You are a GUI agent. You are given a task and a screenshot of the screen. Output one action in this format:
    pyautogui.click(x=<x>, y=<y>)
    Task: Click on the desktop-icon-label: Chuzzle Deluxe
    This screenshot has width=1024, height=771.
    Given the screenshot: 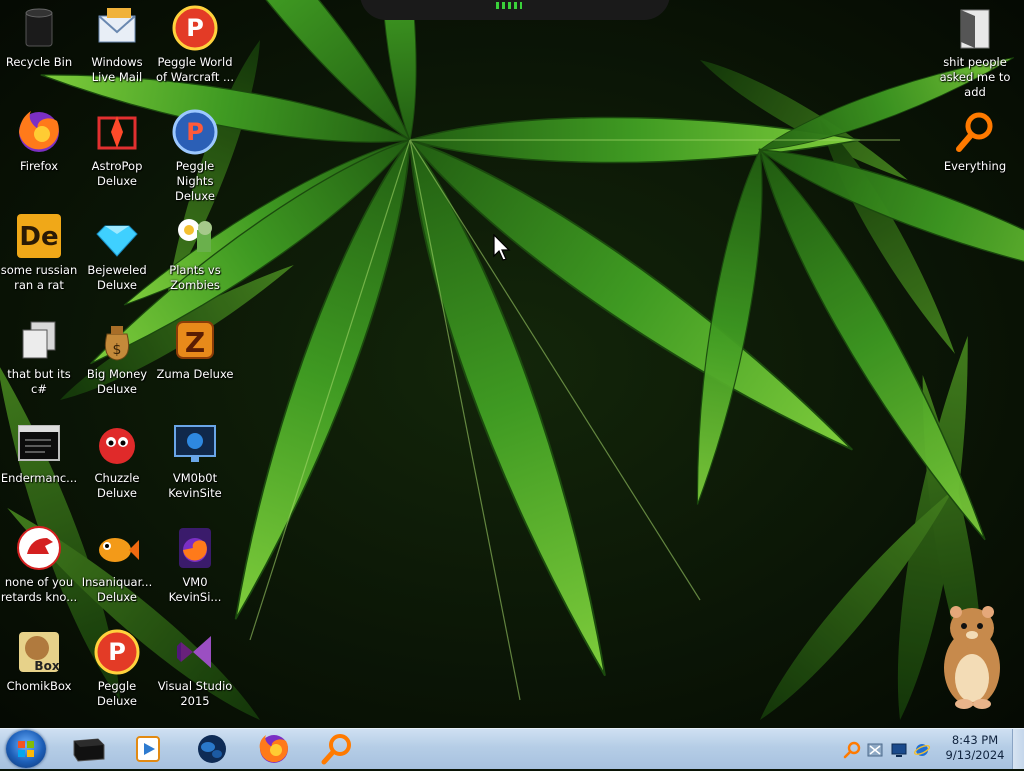 What is the action you would take?
    pyautogui.click(x=117, y=485)
    